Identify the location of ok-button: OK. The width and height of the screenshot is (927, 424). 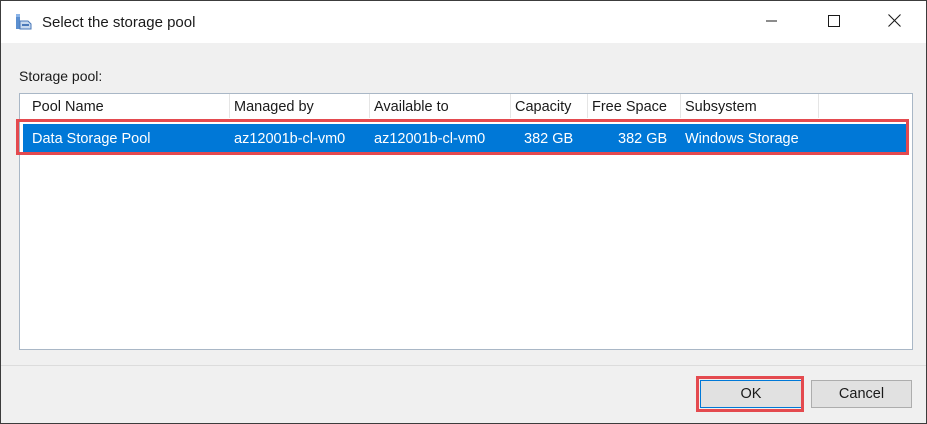
(751, 394).